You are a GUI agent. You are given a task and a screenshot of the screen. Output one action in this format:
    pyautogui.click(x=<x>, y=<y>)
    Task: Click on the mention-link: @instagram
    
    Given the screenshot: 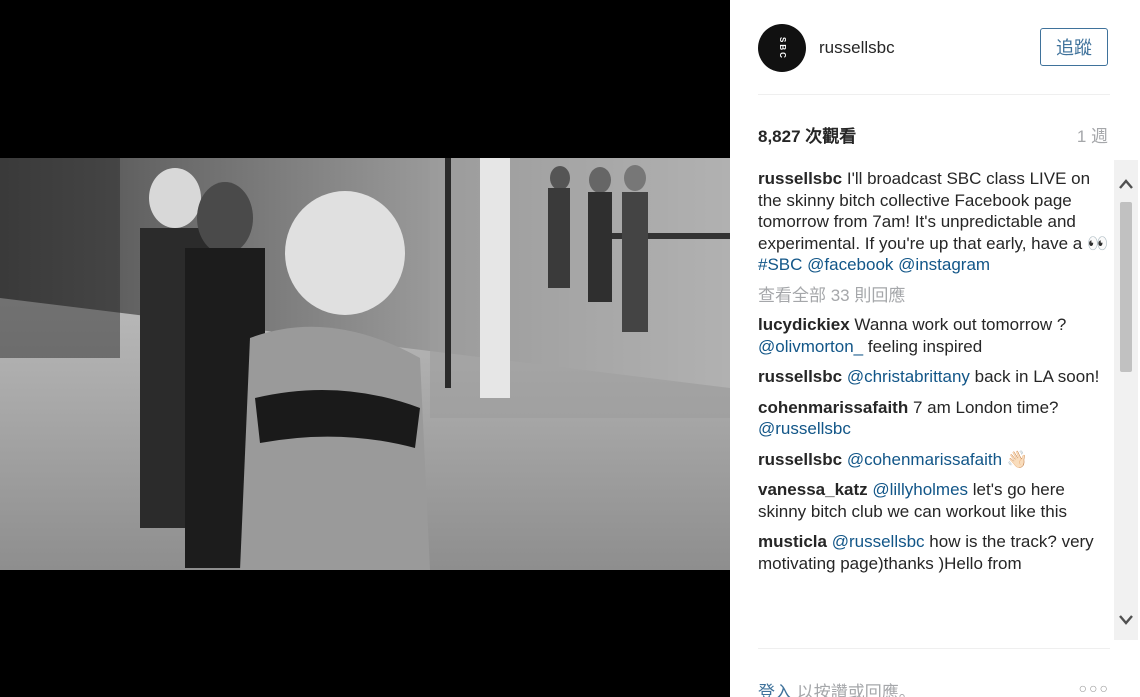 What is the action you would take?
    pyautogui.click(x=944, y=264)
    